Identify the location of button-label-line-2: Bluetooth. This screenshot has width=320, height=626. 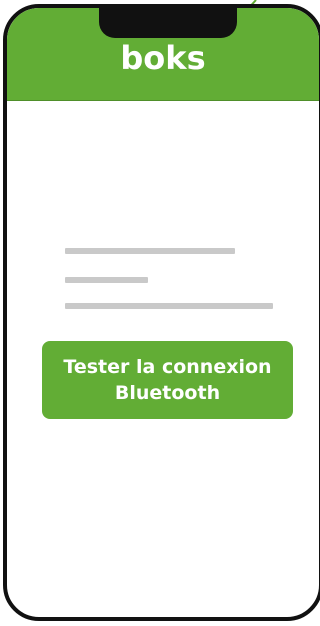
(167, 393).